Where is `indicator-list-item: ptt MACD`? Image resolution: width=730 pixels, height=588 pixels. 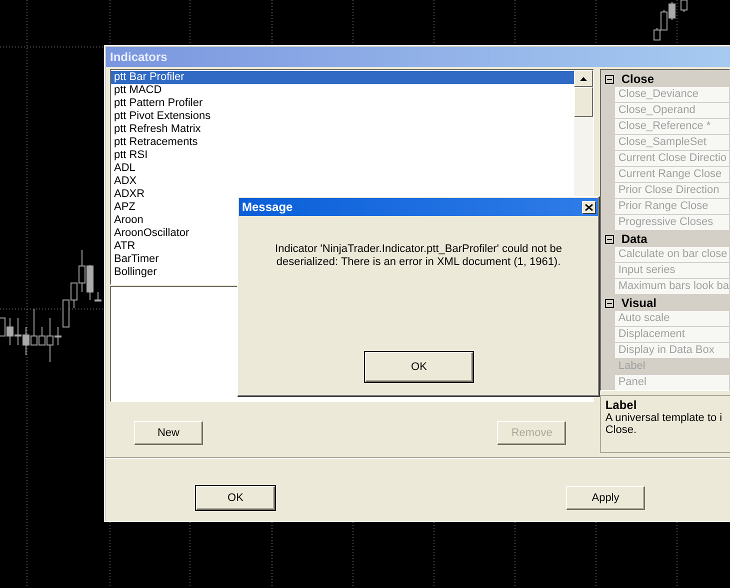 indicator-list-item: ptt MACD is located at coordinates (342, 90).